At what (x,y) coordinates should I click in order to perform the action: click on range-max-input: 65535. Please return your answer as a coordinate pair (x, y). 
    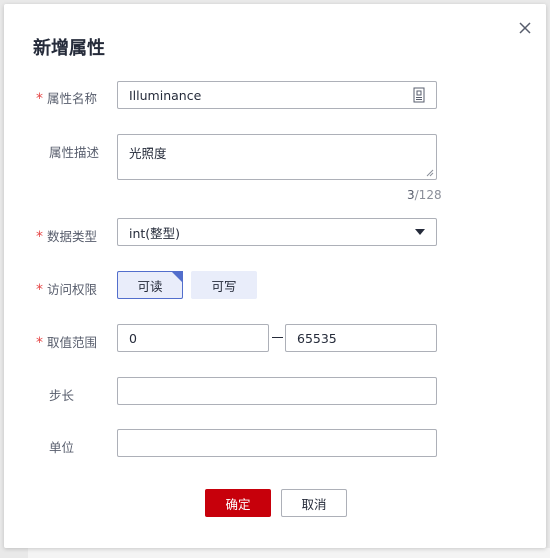
    Looking at the image, I should click on (361, 338).